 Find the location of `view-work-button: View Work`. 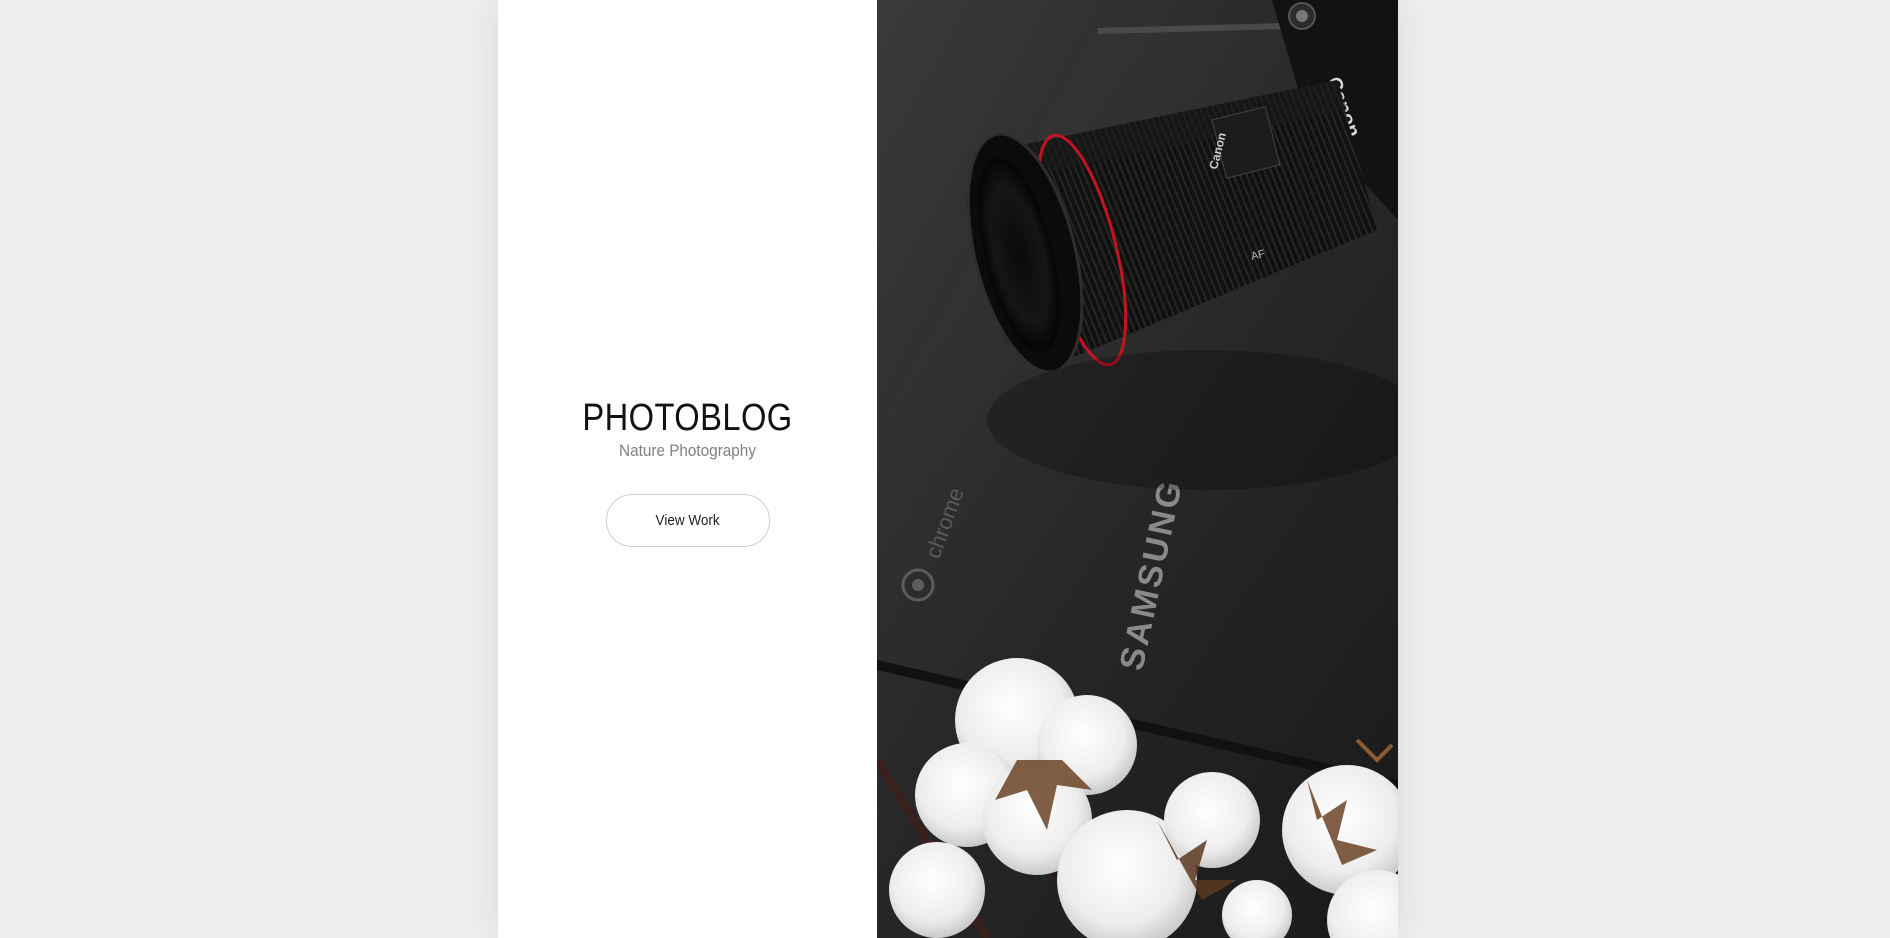

view-work-button: View Work is located at coordinates (687, 520).